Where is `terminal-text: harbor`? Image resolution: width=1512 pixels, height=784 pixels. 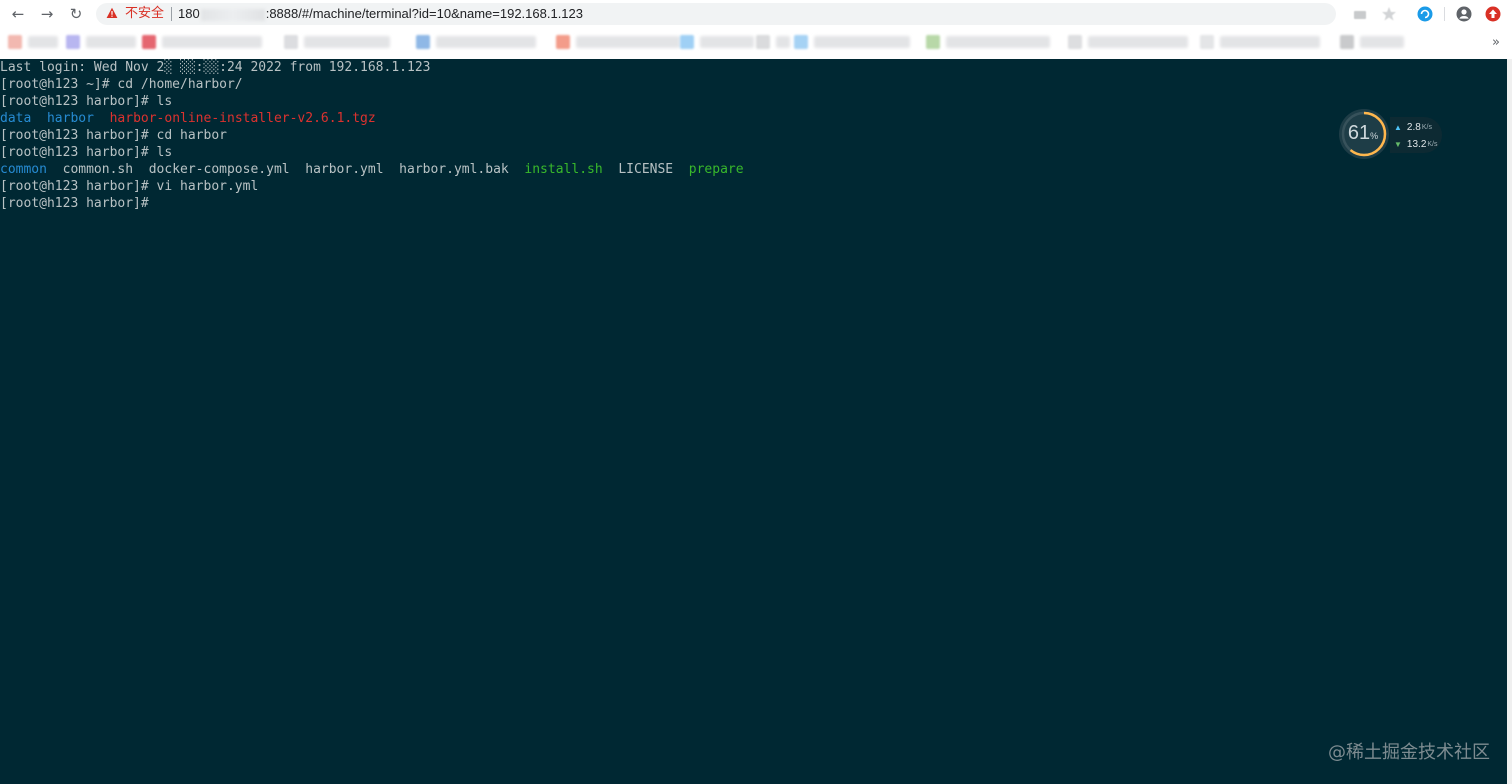 terminal-text: harbor is located at coordinates (70, 118).